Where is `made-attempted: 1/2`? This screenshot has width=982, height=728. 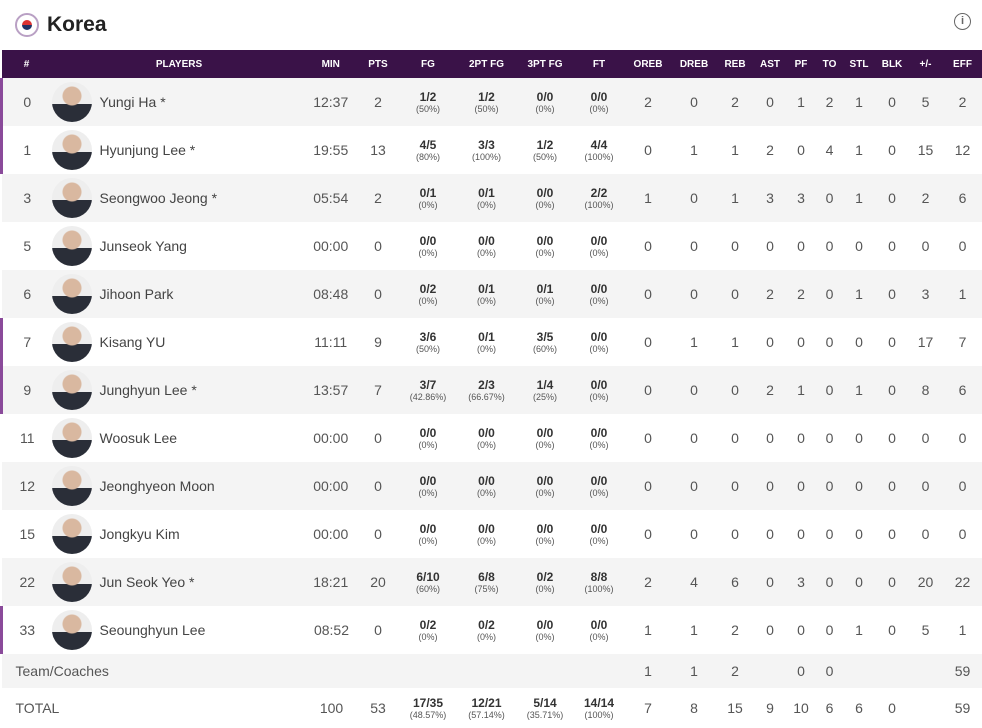 made-attempted: 1/2 is located at coordinates (486, 97).